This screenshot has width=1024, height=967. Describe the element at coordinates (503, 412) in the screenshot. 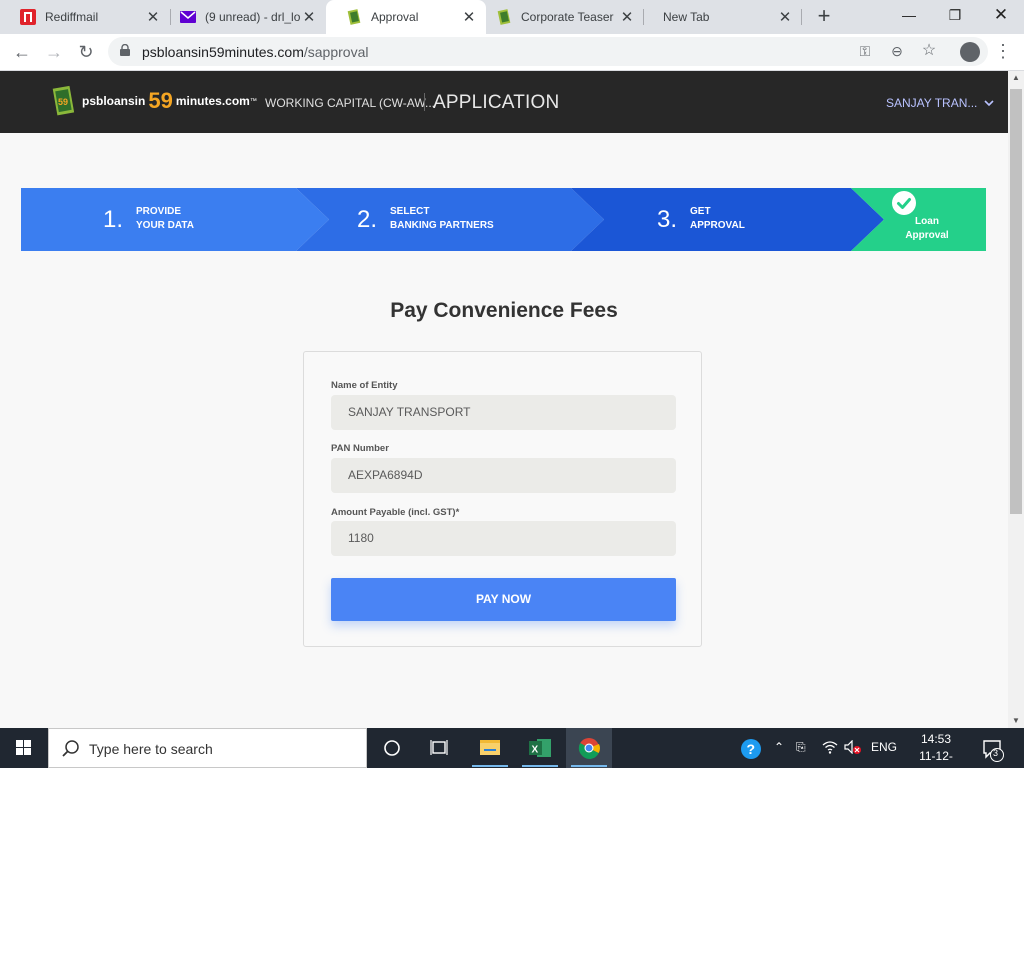

I see `entity-name-field: SANJAY TRANSPORT` at that location.